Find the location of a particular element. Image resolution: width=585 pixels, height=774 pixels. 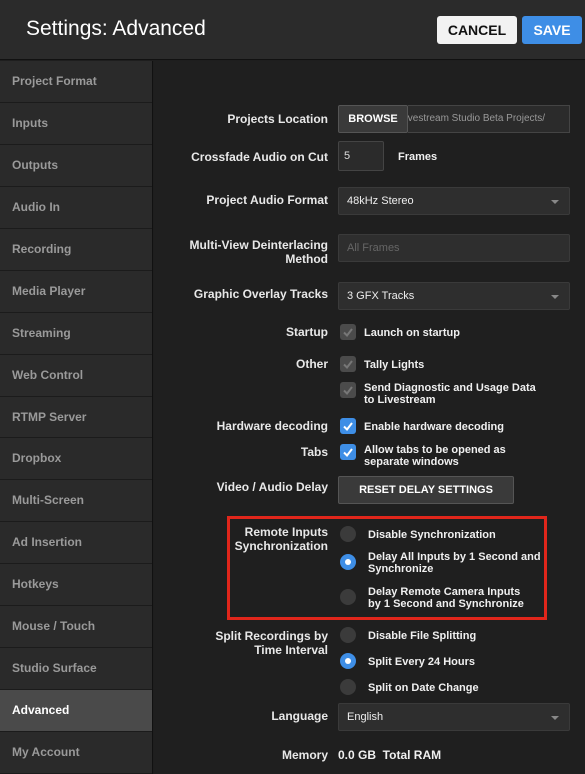

radio-delay-remote-camera is located at coordinates (348, 597).